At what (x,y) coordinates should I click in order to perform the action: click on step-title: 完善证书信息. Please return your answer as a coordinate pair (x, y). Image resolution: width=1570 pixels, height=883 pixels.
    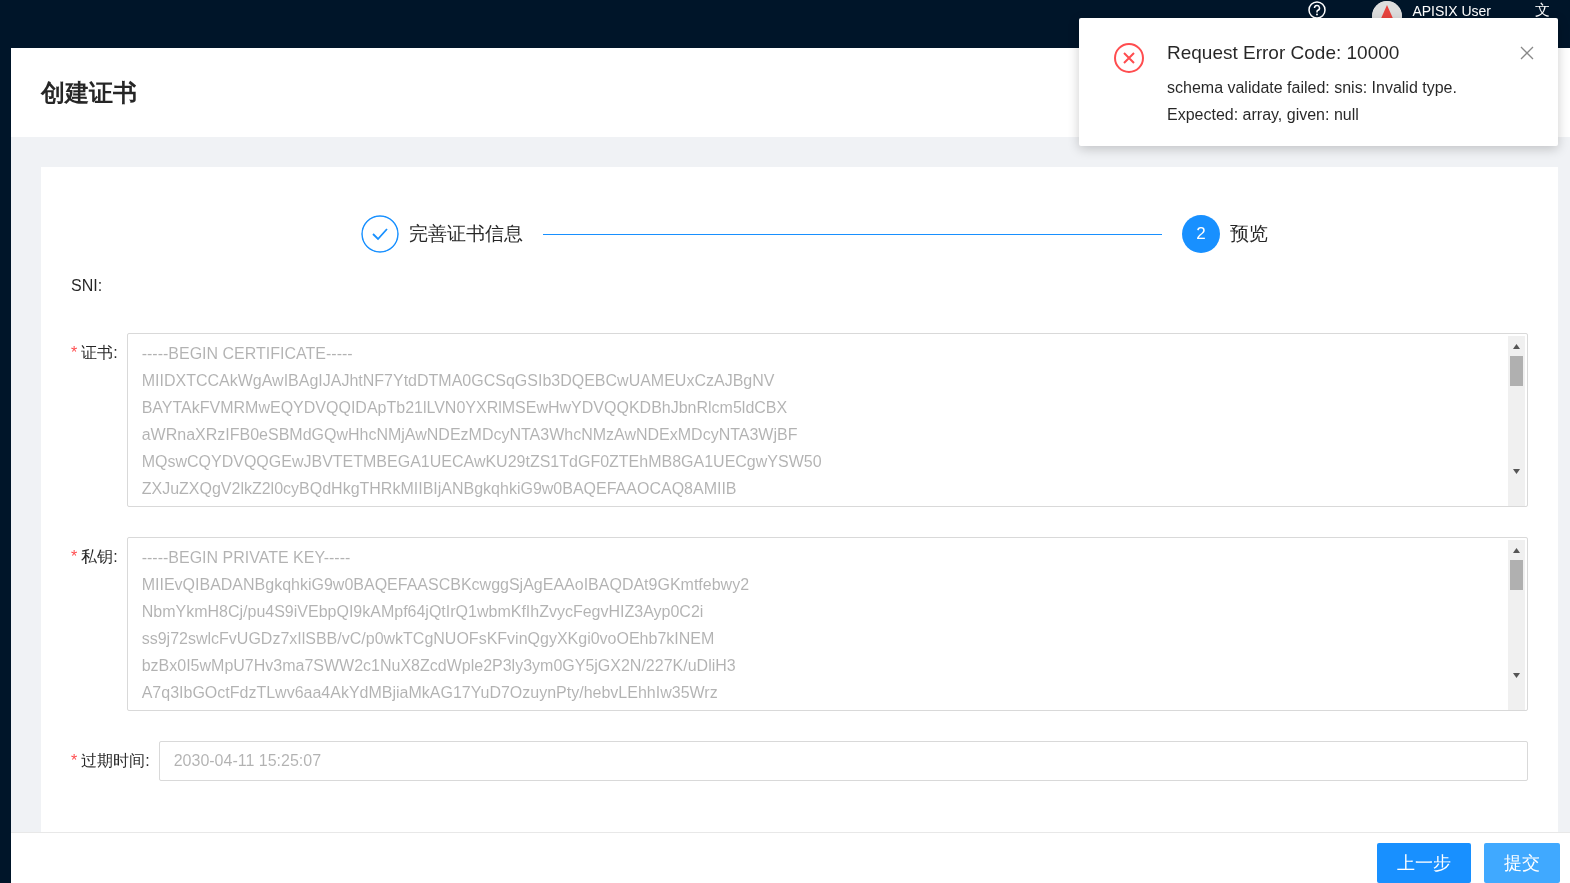
    Looking at the image, I should click on (466, 234).